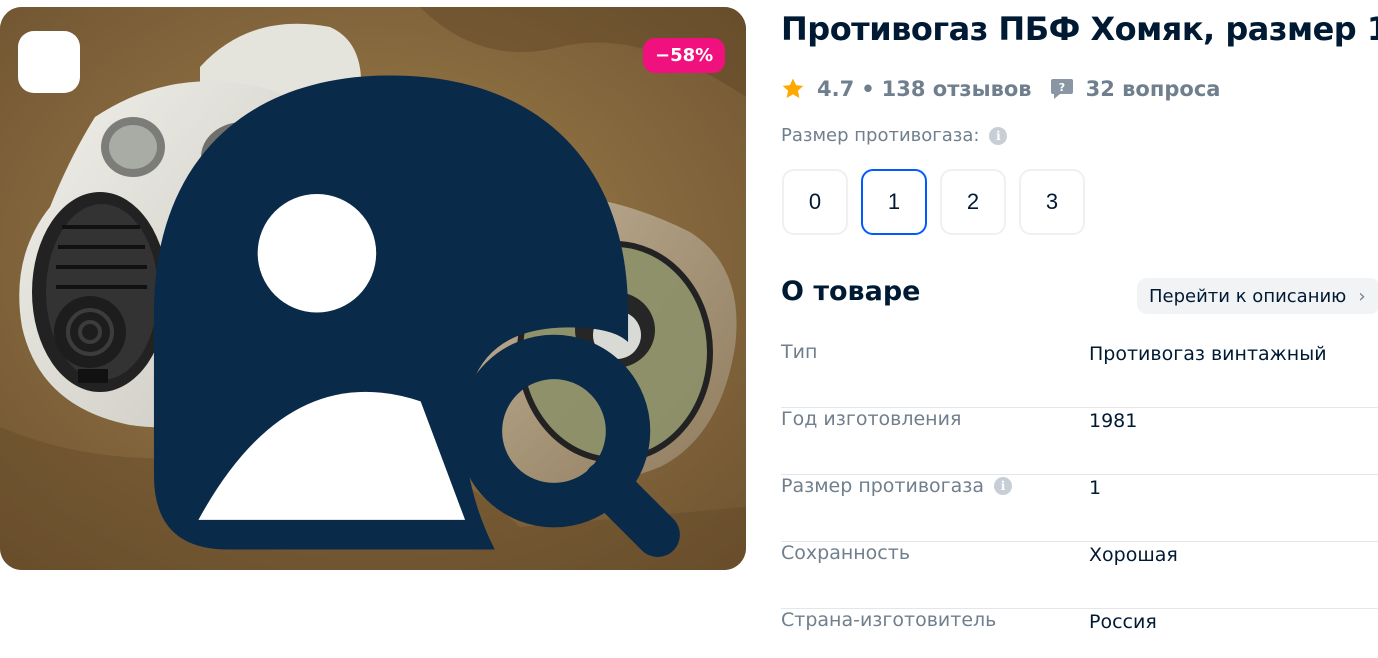 This screenshot has width=1378, height=658. What do you see at coordinates (1133, 555) in the screenshot?
I see `spec-value: Хорошая` at bounding box center [1133, 555].